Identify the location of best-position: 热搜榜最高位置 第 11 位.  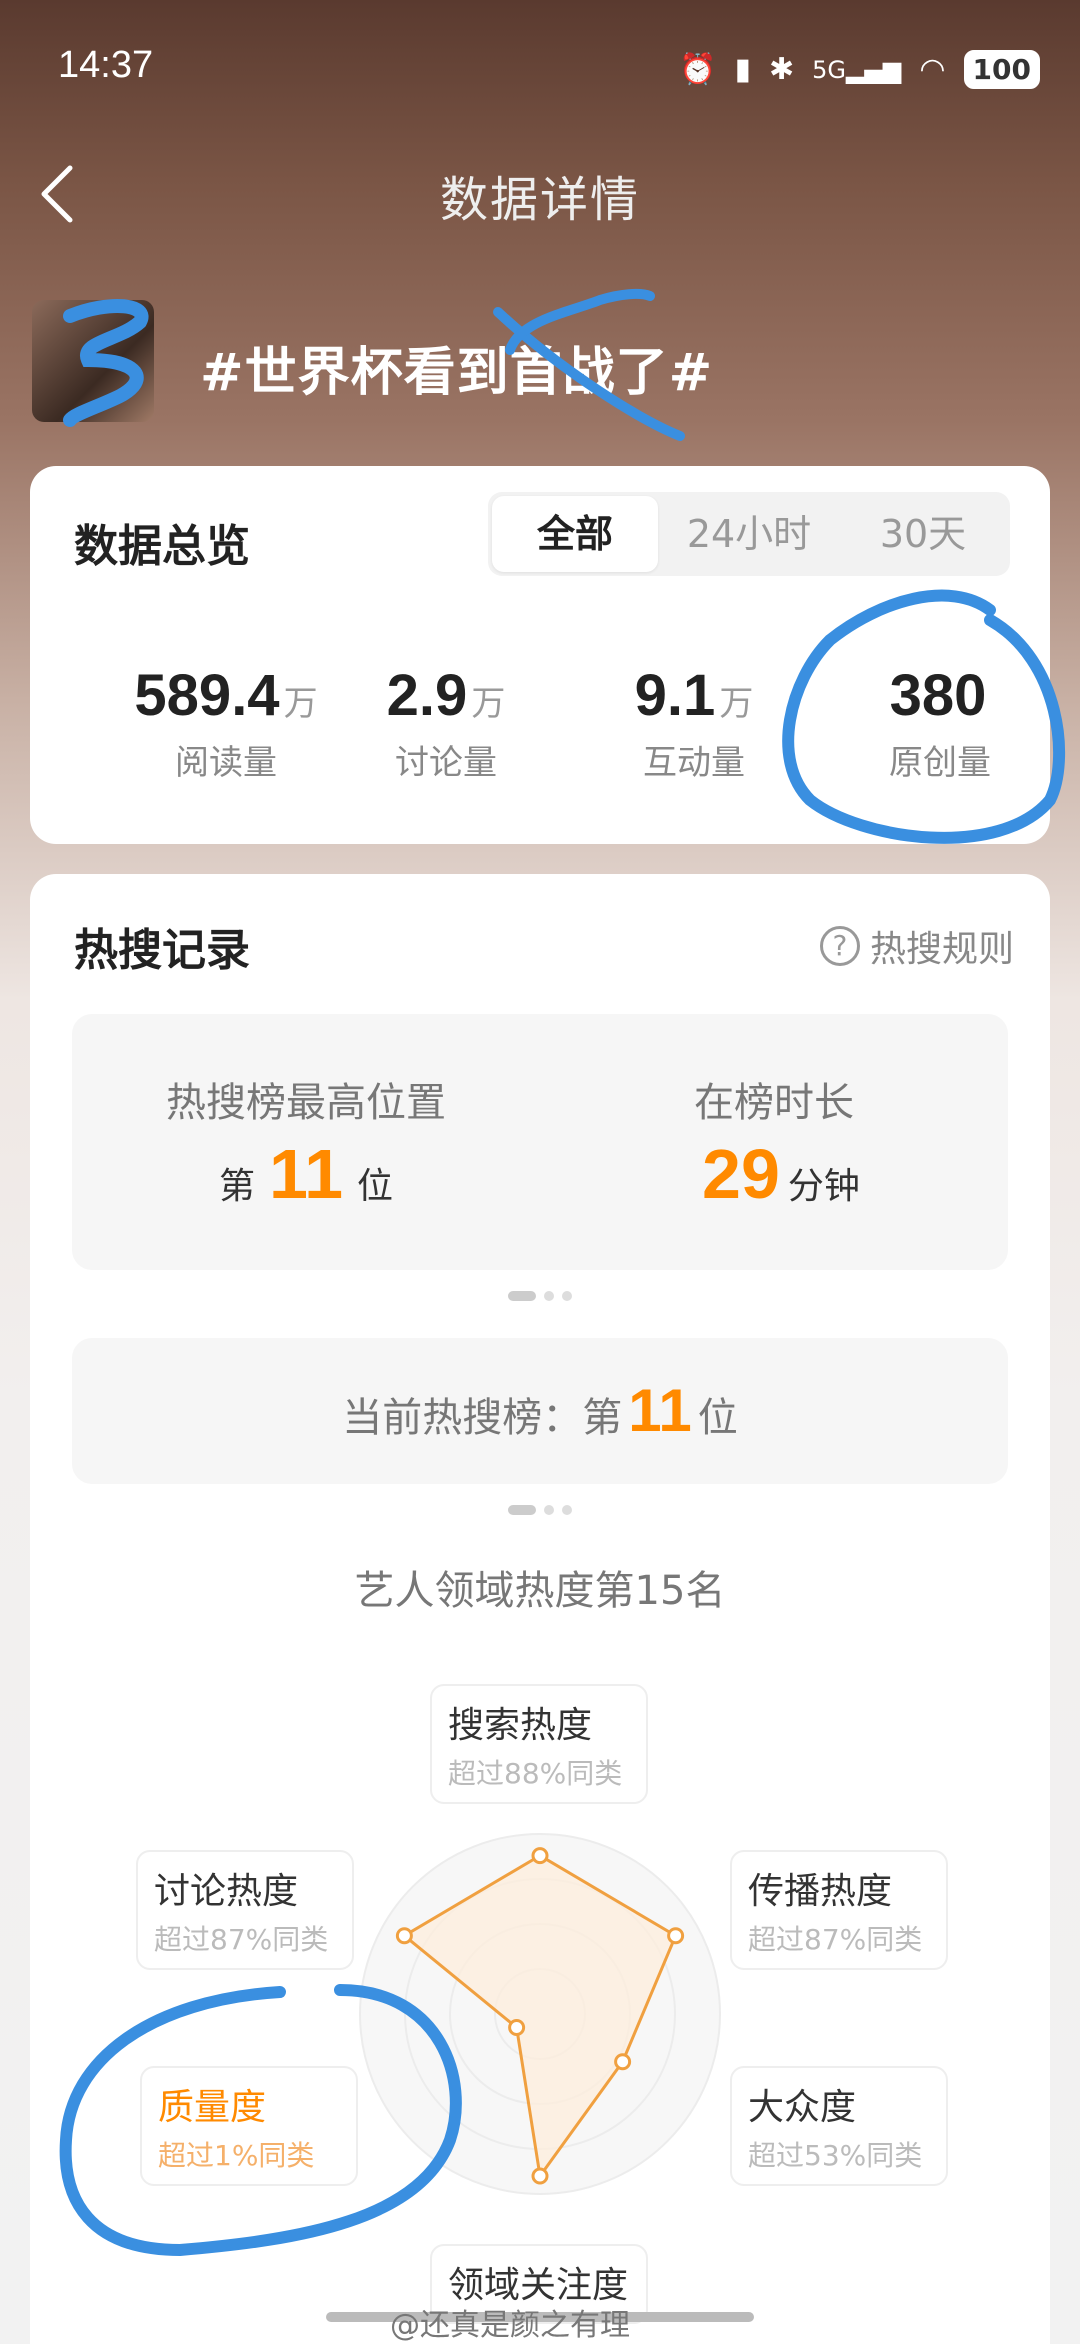
(306, 1142).